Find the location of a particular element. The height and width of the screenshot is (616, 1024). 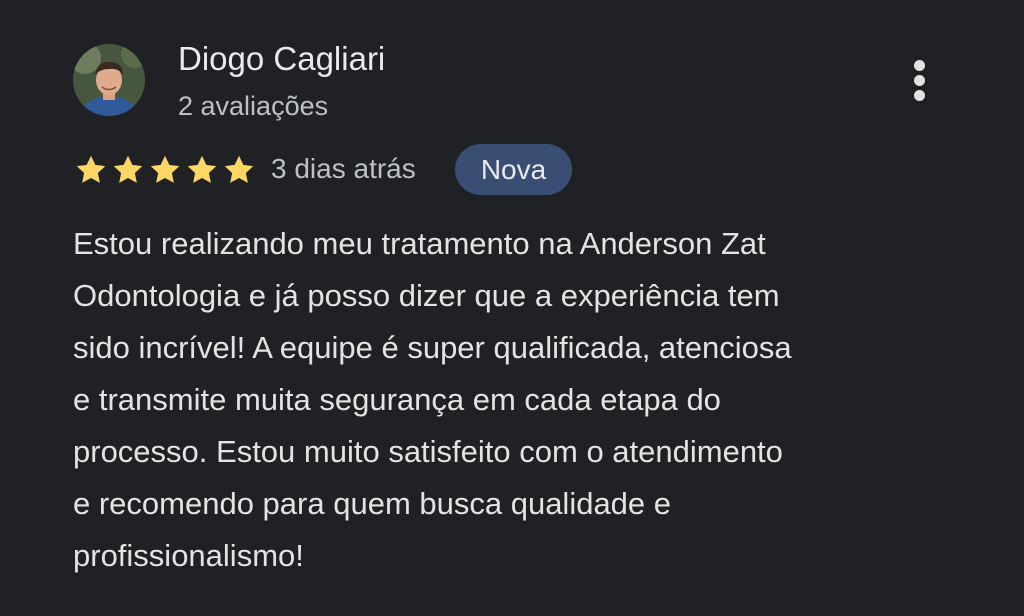

author-review-count: 2 avaliações is located at coordinates (253, 106).